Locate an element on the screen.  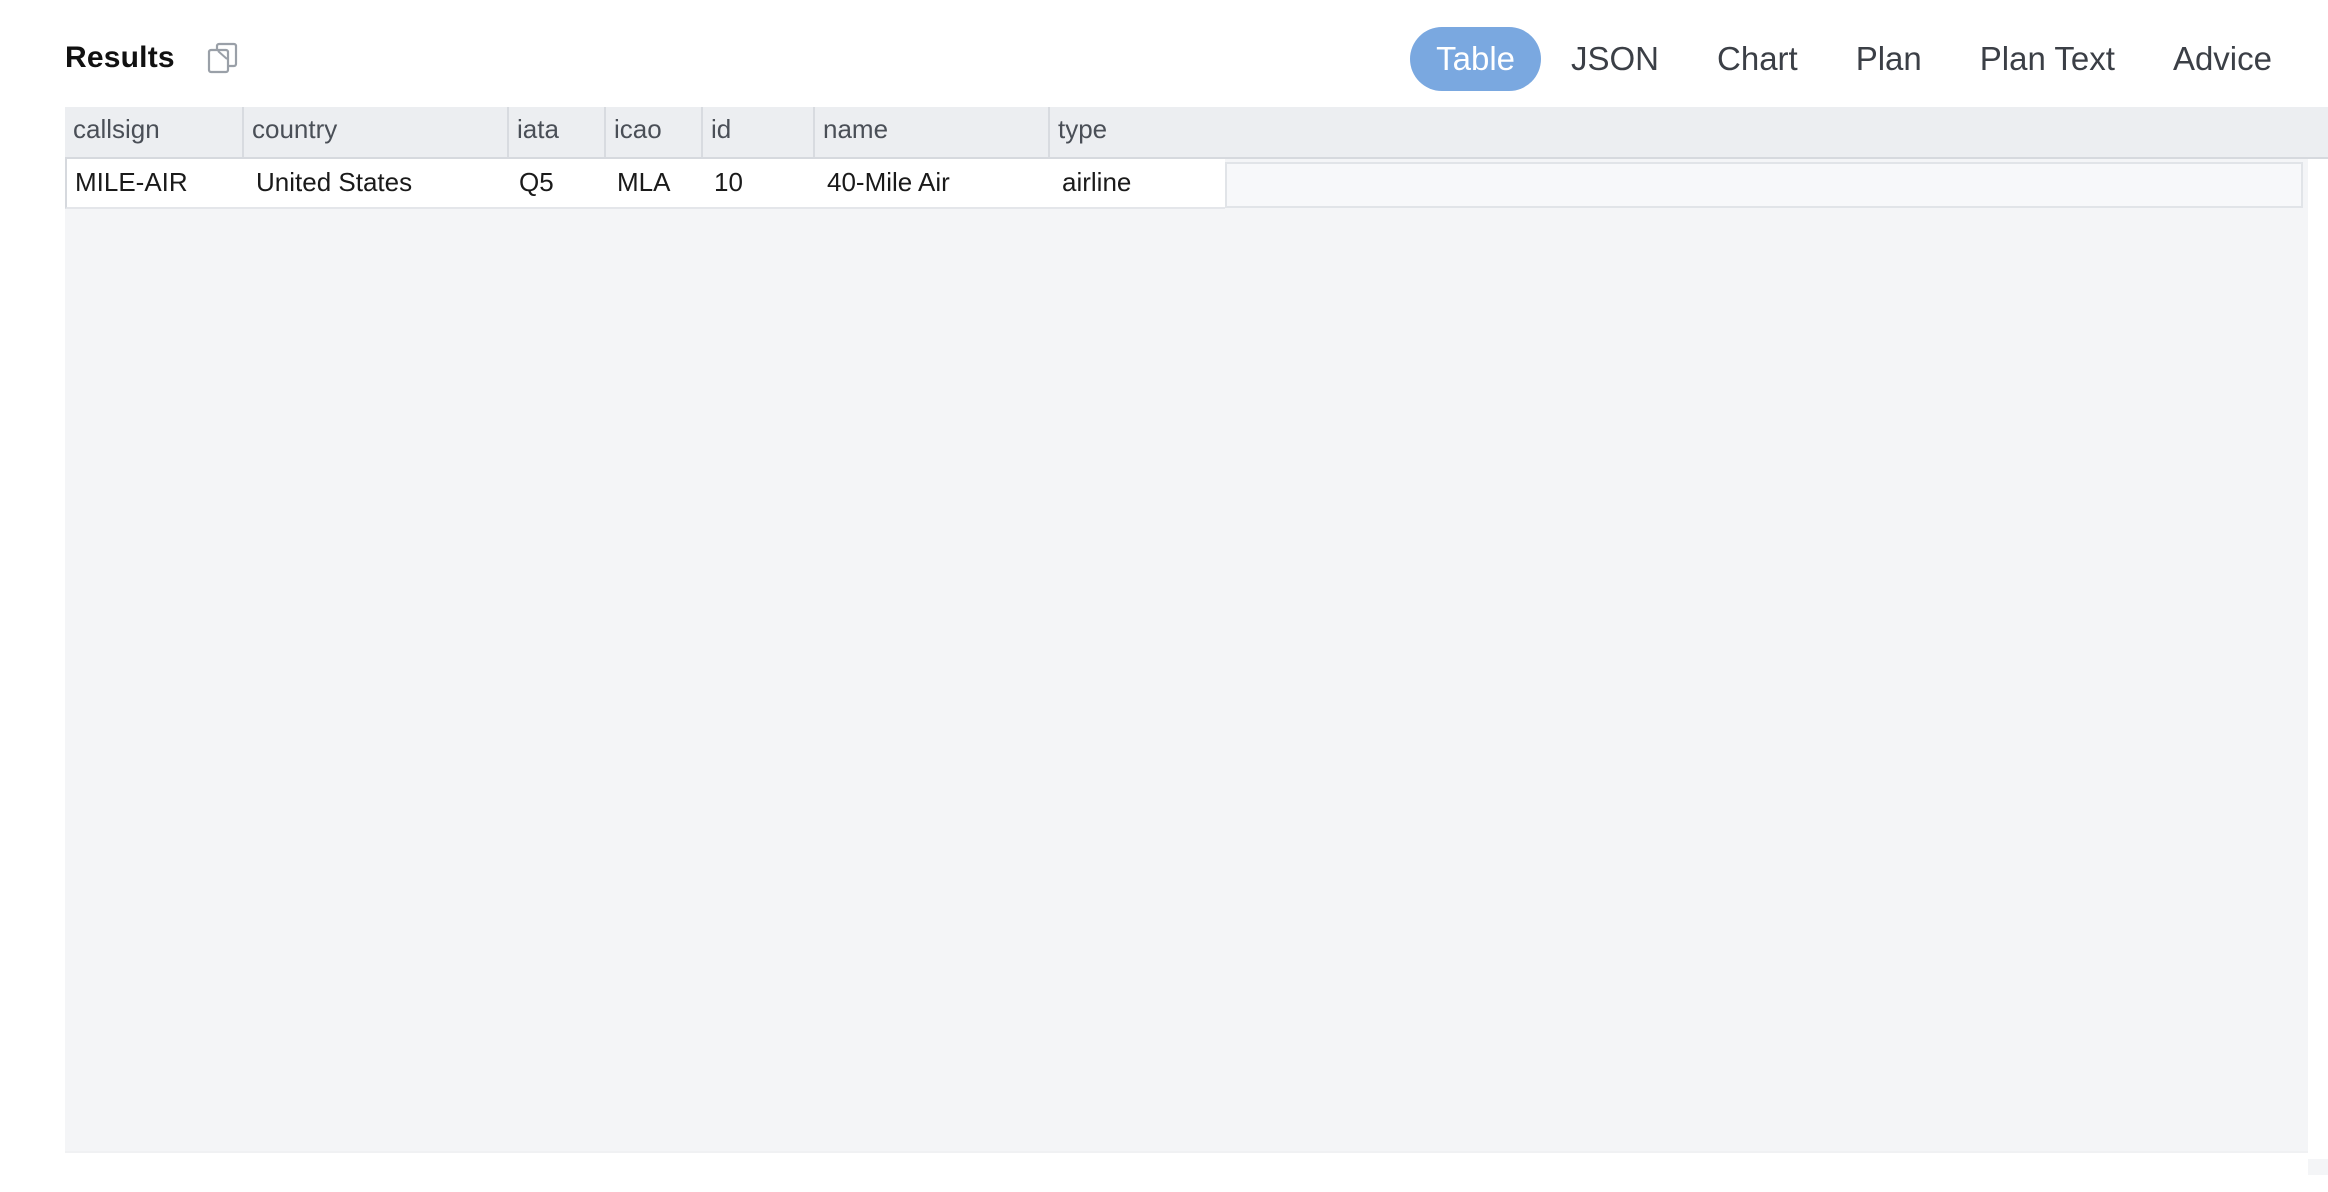
column-header-country: country is located at coordinates (376, 132).